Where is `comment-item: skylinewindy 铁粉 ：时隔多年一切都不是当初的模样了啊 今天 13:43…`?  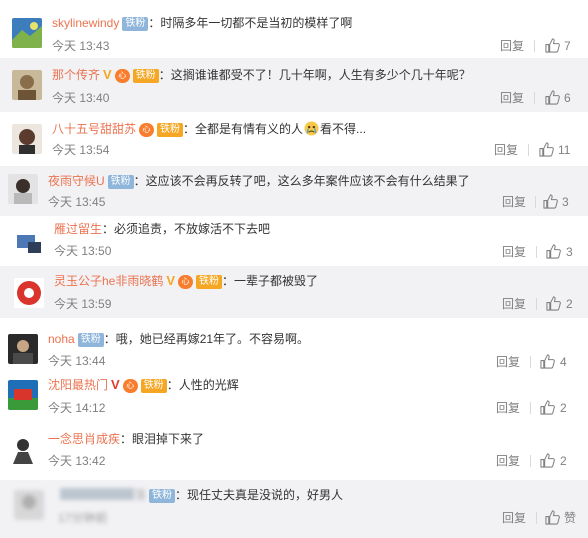 comment-item: skylinewindy 铁粉 ：时隔多年一切都不是当初的模样了啊 今天 13:43… is located at coordinates (294, 31).